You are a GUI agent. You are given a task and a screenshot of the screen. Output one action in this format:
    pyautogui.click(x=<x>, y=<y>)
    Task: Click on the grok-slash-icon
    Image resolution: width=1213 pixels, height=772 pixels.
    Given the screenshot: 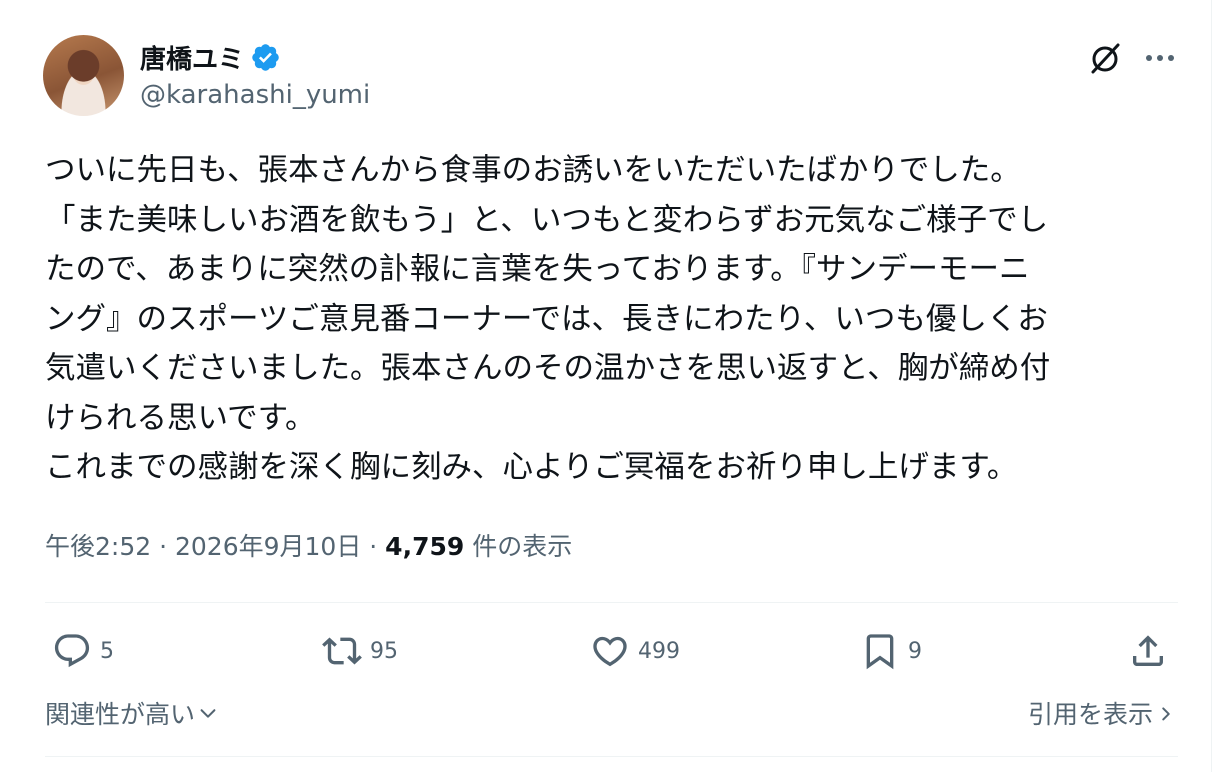 What is the action you would take?
    pyautogui.click(x=1105, y=58)
    